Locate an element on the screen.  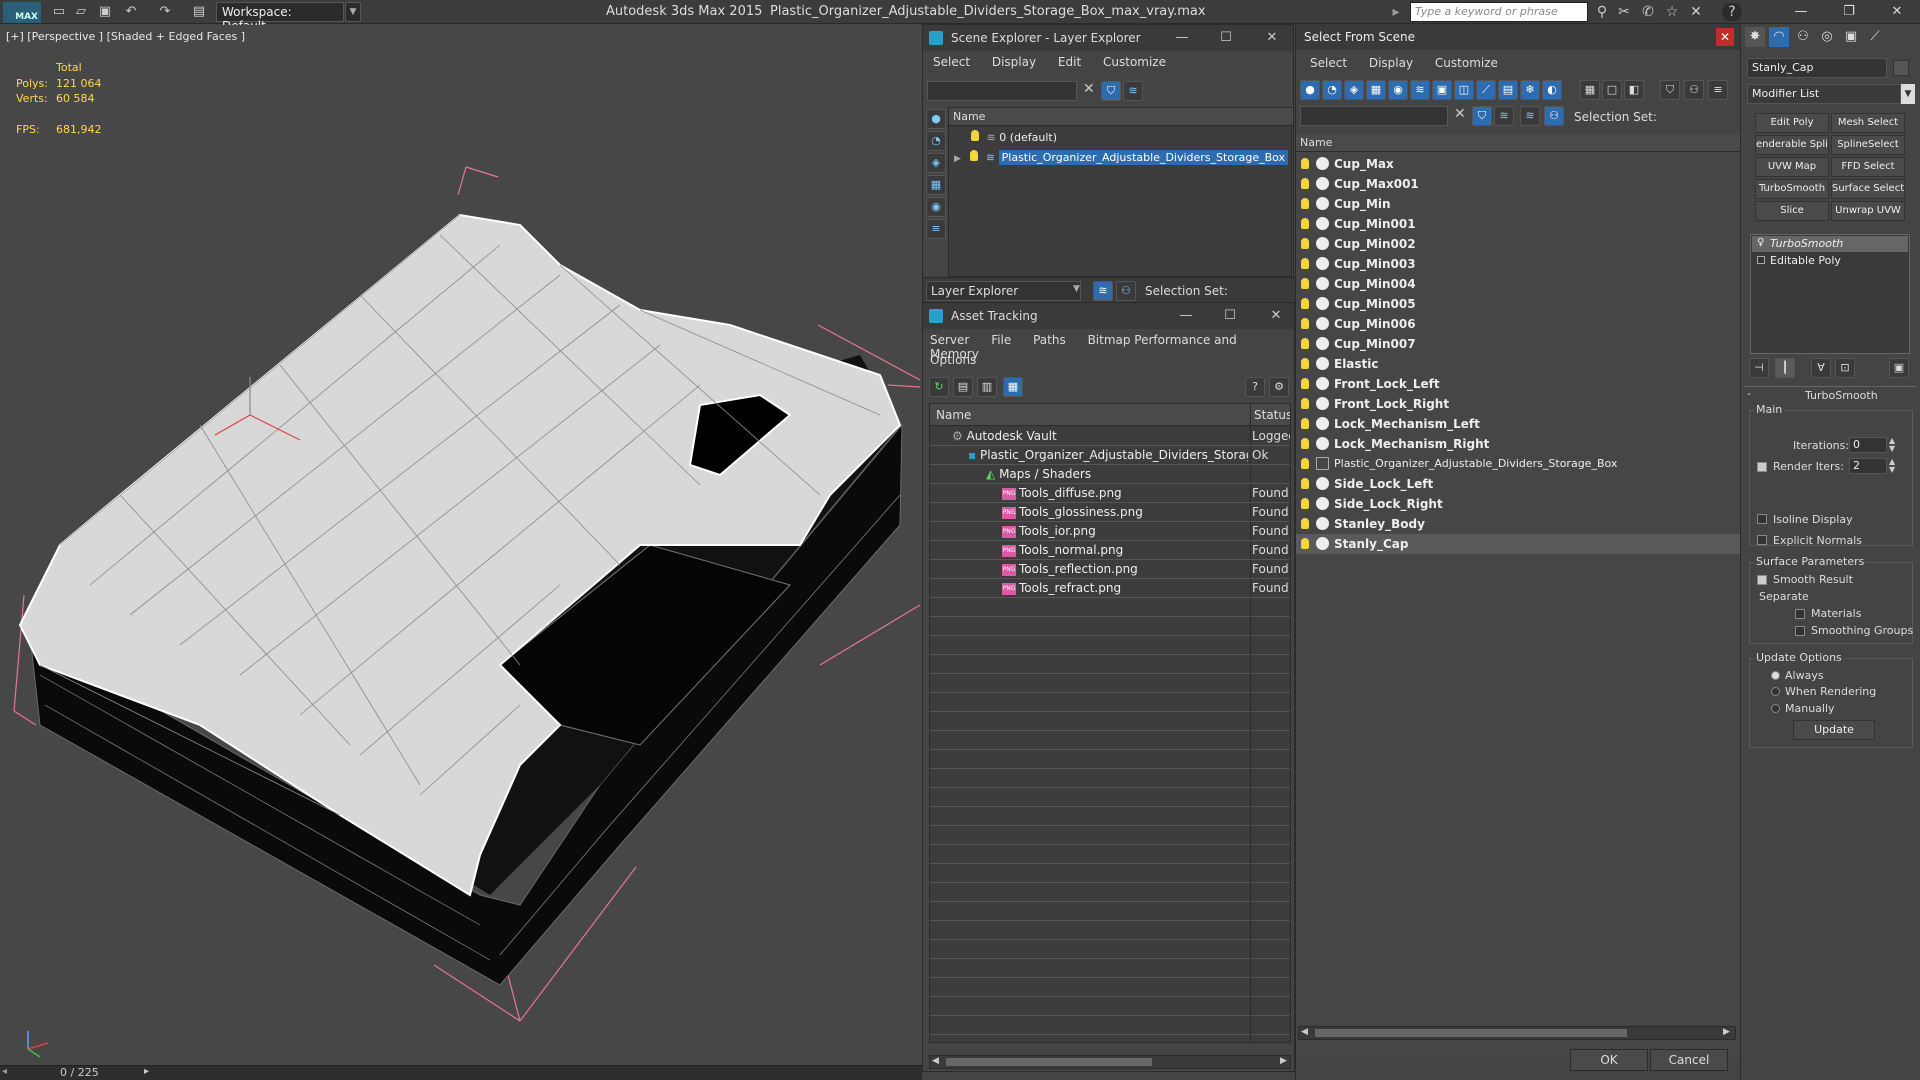
object-list-item: Front_Lock_Left is located at coordinates (1518, 384).